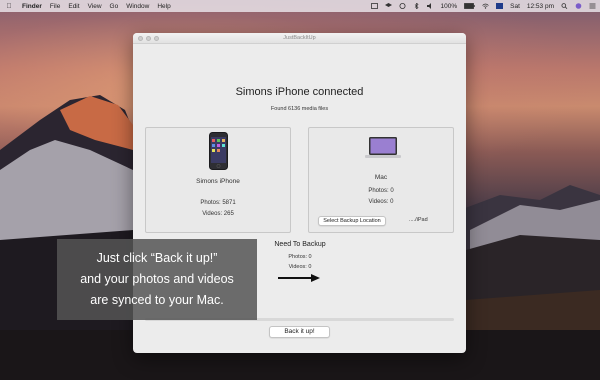 The image size is (600, 380). What do you see at coordinates (388, 6) in the screenshot?
I see `dropbox-icon` at bounding box center [388, 6].